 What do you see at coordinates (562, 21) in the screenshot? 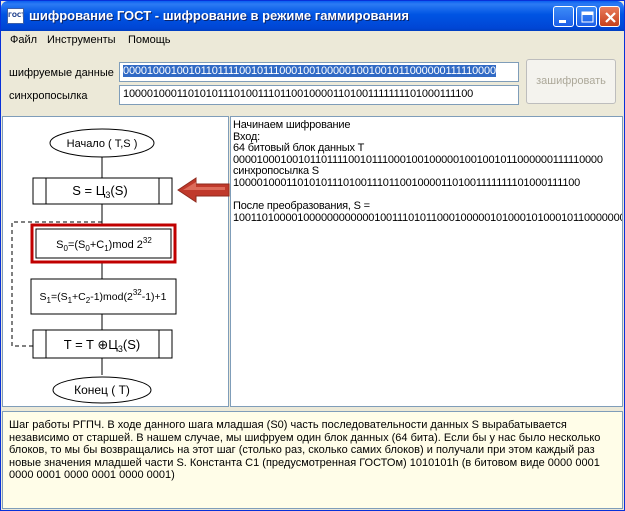
I see `minimize-icon` at bounding box center [562, 21].